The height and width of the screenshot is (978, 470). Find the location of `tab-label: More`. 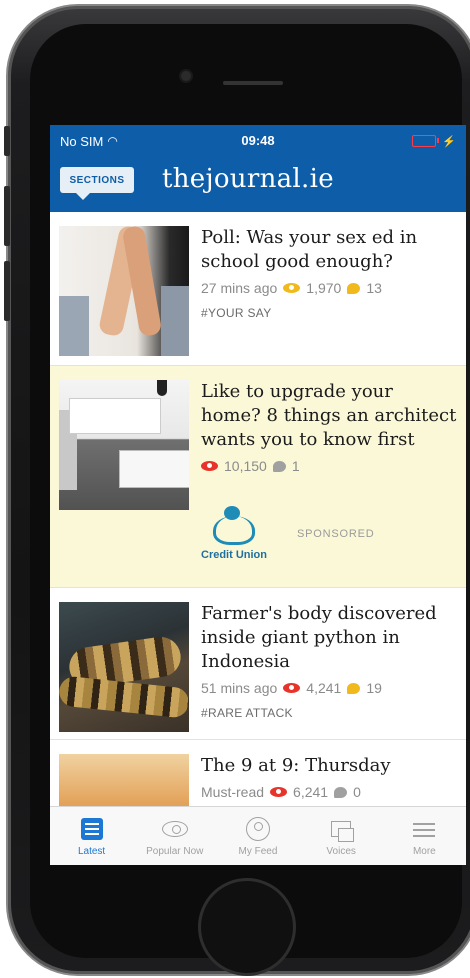

tab-label: More is located at coordinates (424, 851).